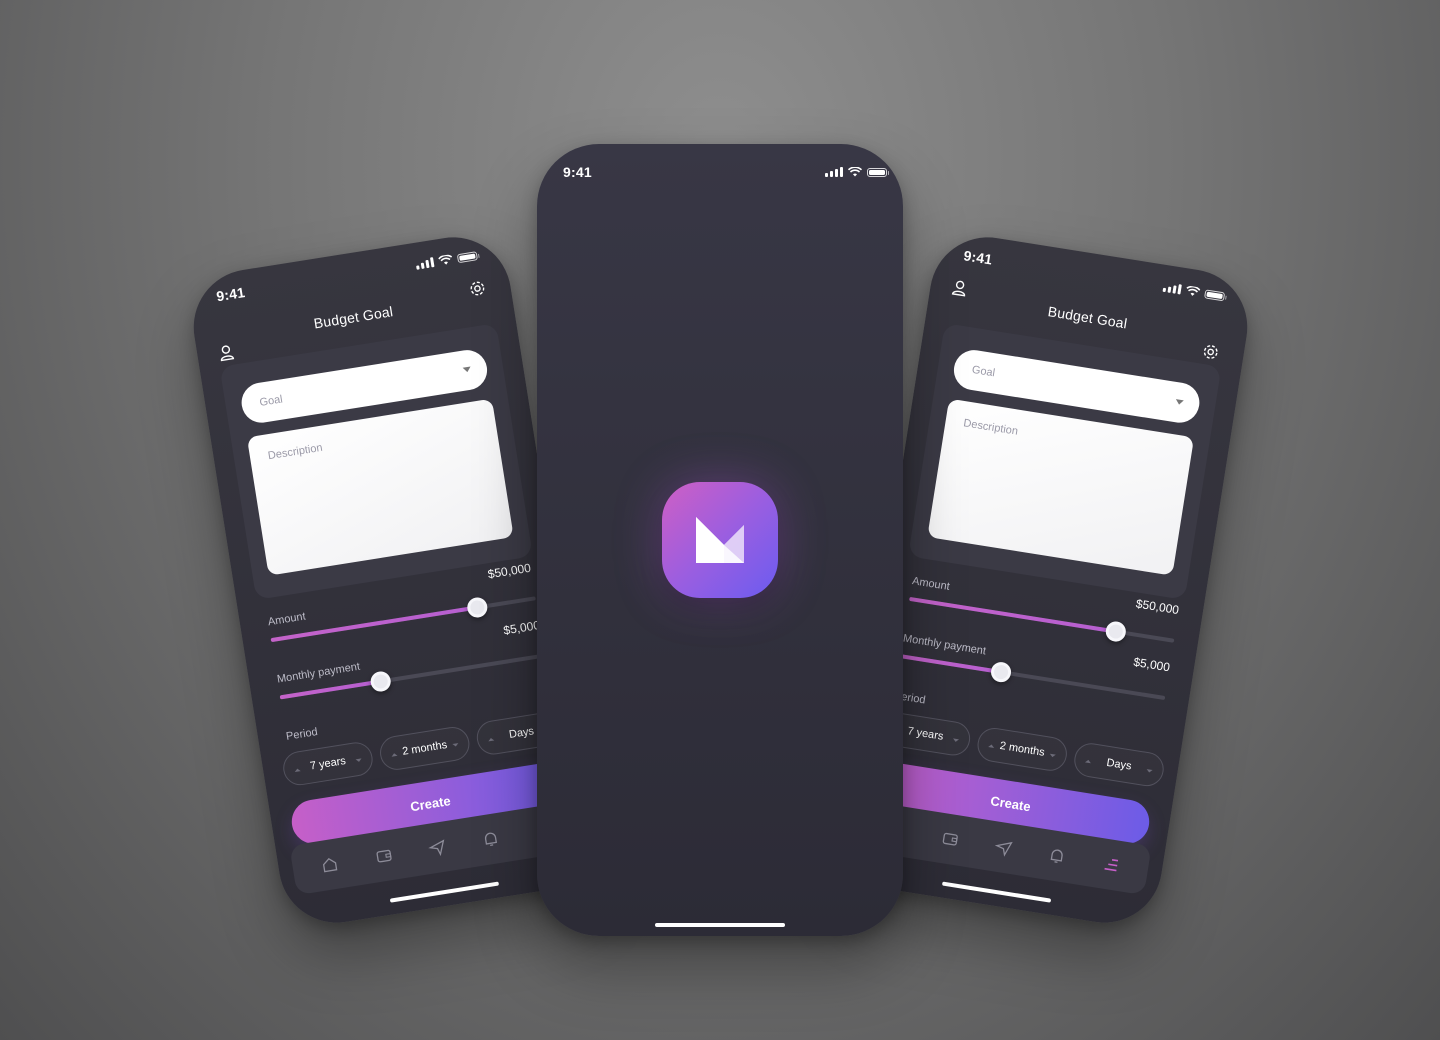 The height and width of the screenshot is (1040, 1440). I want to click on period-days-picker: Days, so click(1119, 764).